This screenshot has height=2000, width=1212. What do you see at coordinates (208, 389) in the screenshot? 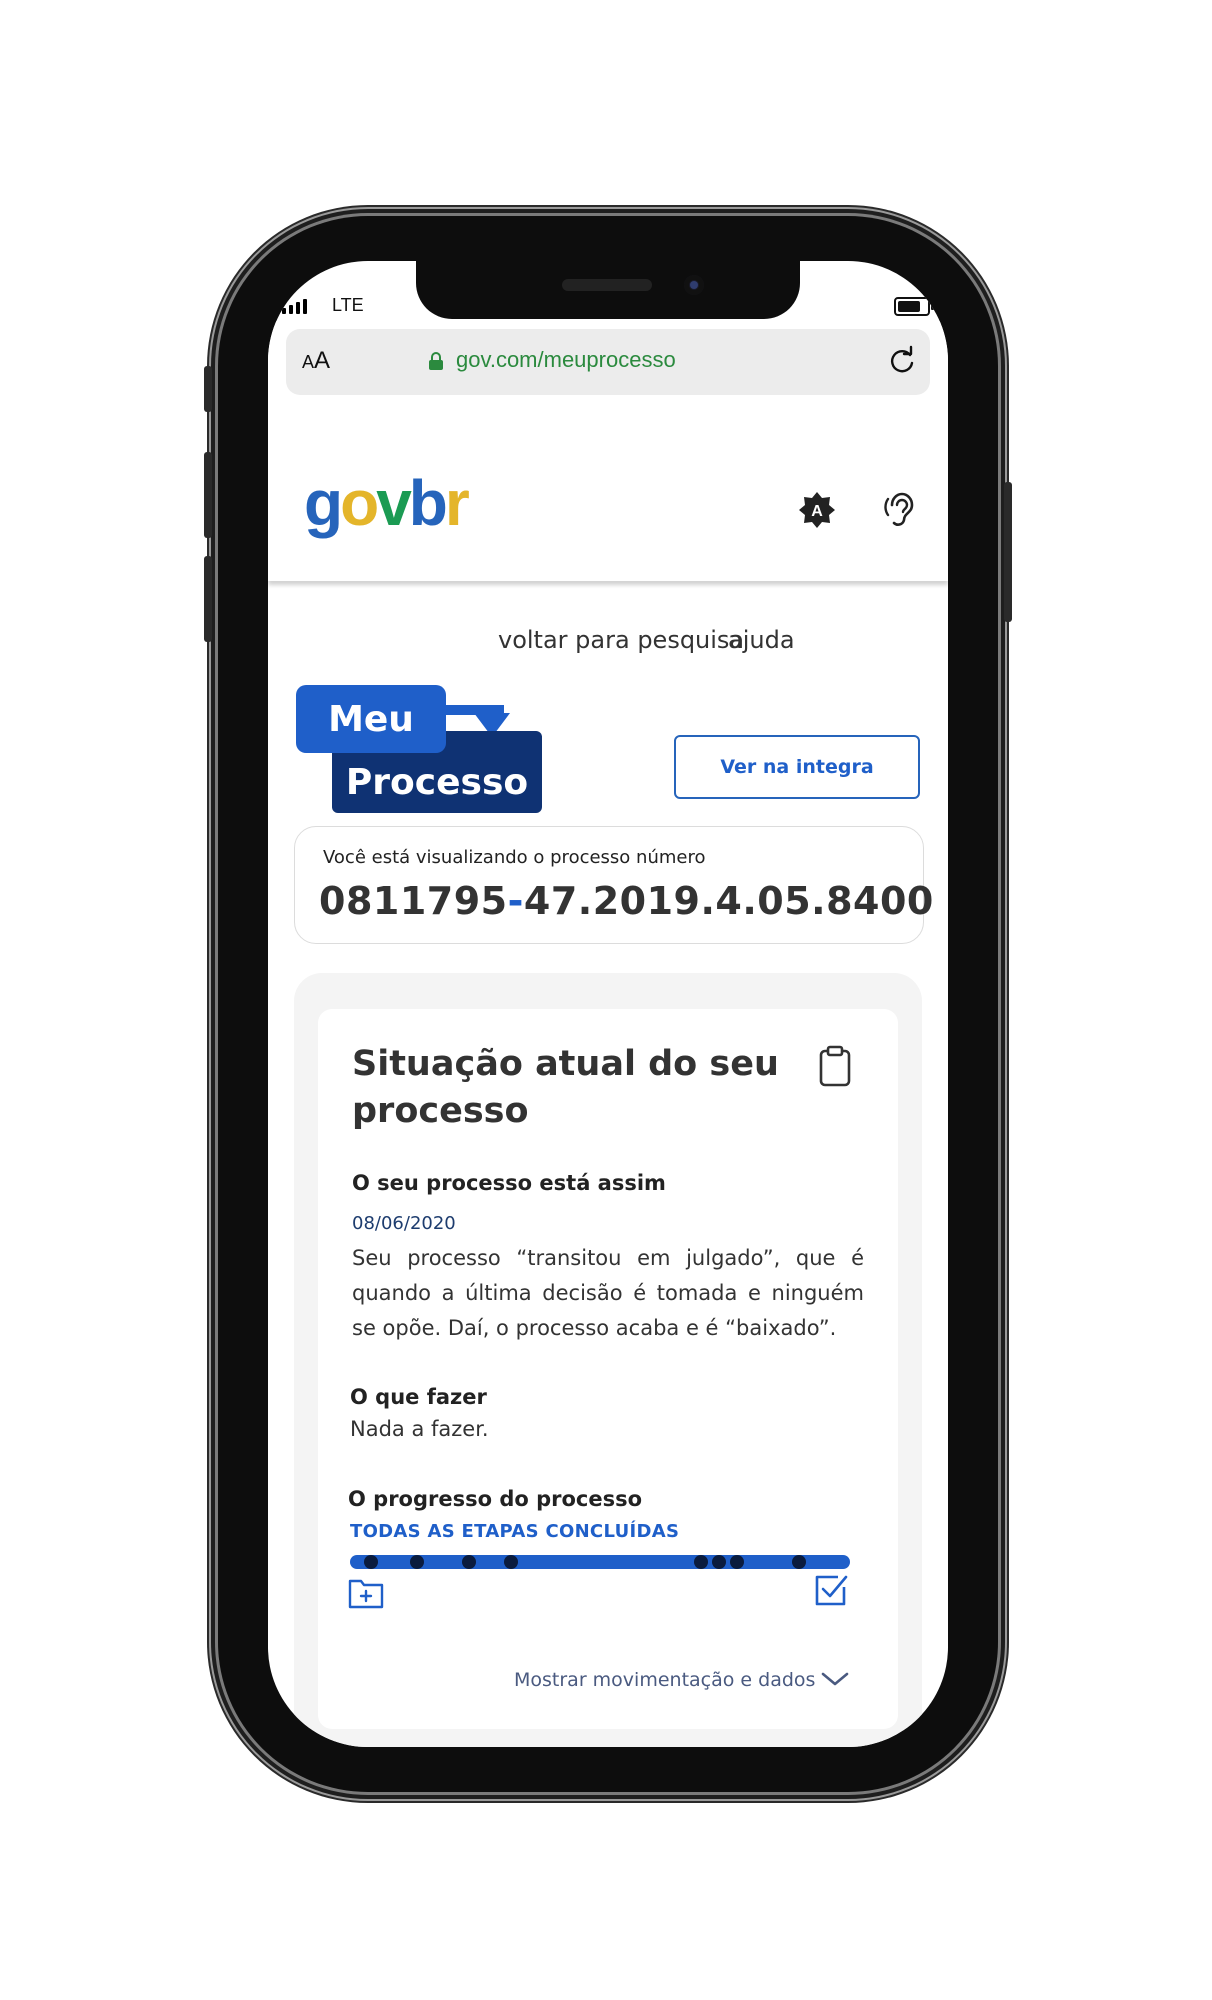
I see `silent-switch` at bounding box center [208, 389].